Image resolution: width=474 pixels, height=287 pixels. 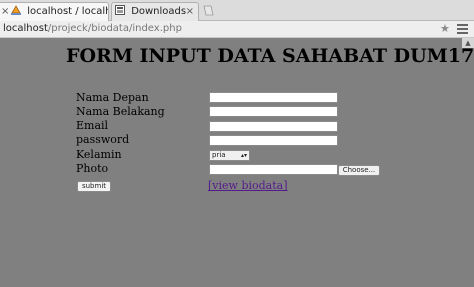 I want to click on url-field: localhost/projeck/biodata/index.php, so click(x=92, y=29).